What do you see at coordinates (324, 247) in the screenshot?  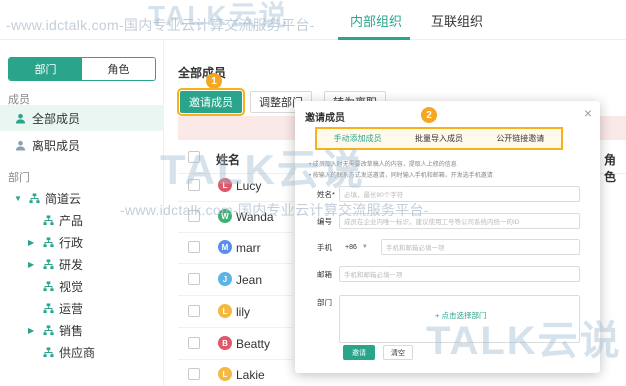 I see `phone-label: 手机` at bounding box center [324, 247].